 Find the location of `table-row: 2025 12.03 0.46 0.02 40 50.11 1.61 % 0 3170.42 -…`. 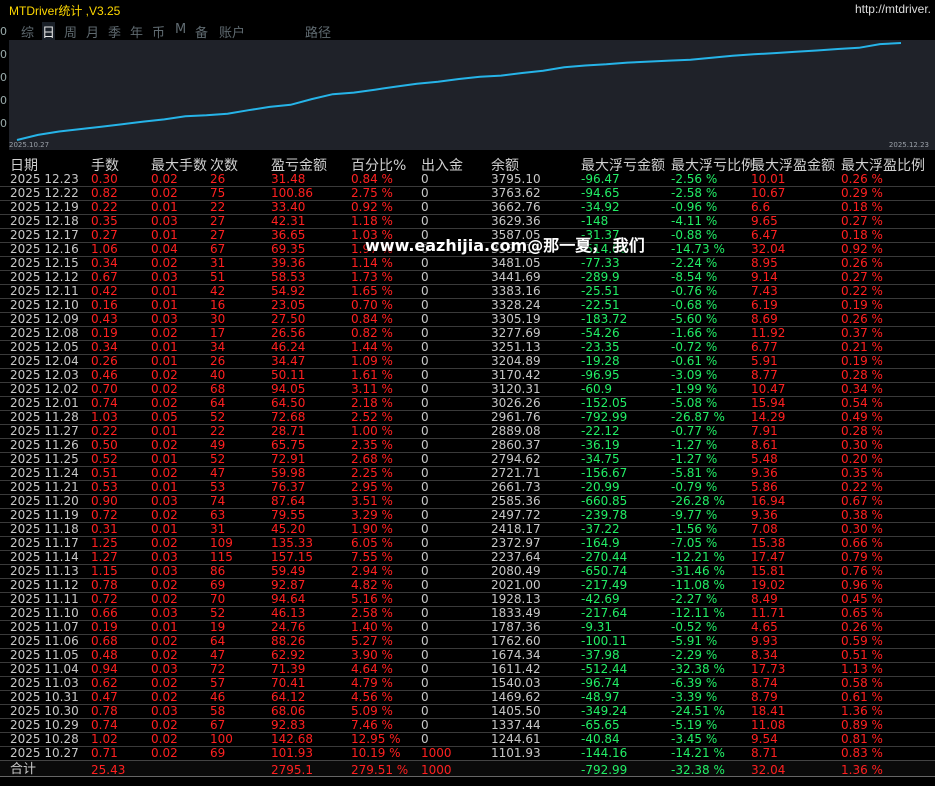

table-row: 2025 12.03 0.46 0.02 40 50.11 1.61 % 0 3170.42 -… is located at coordinates (467, 375).